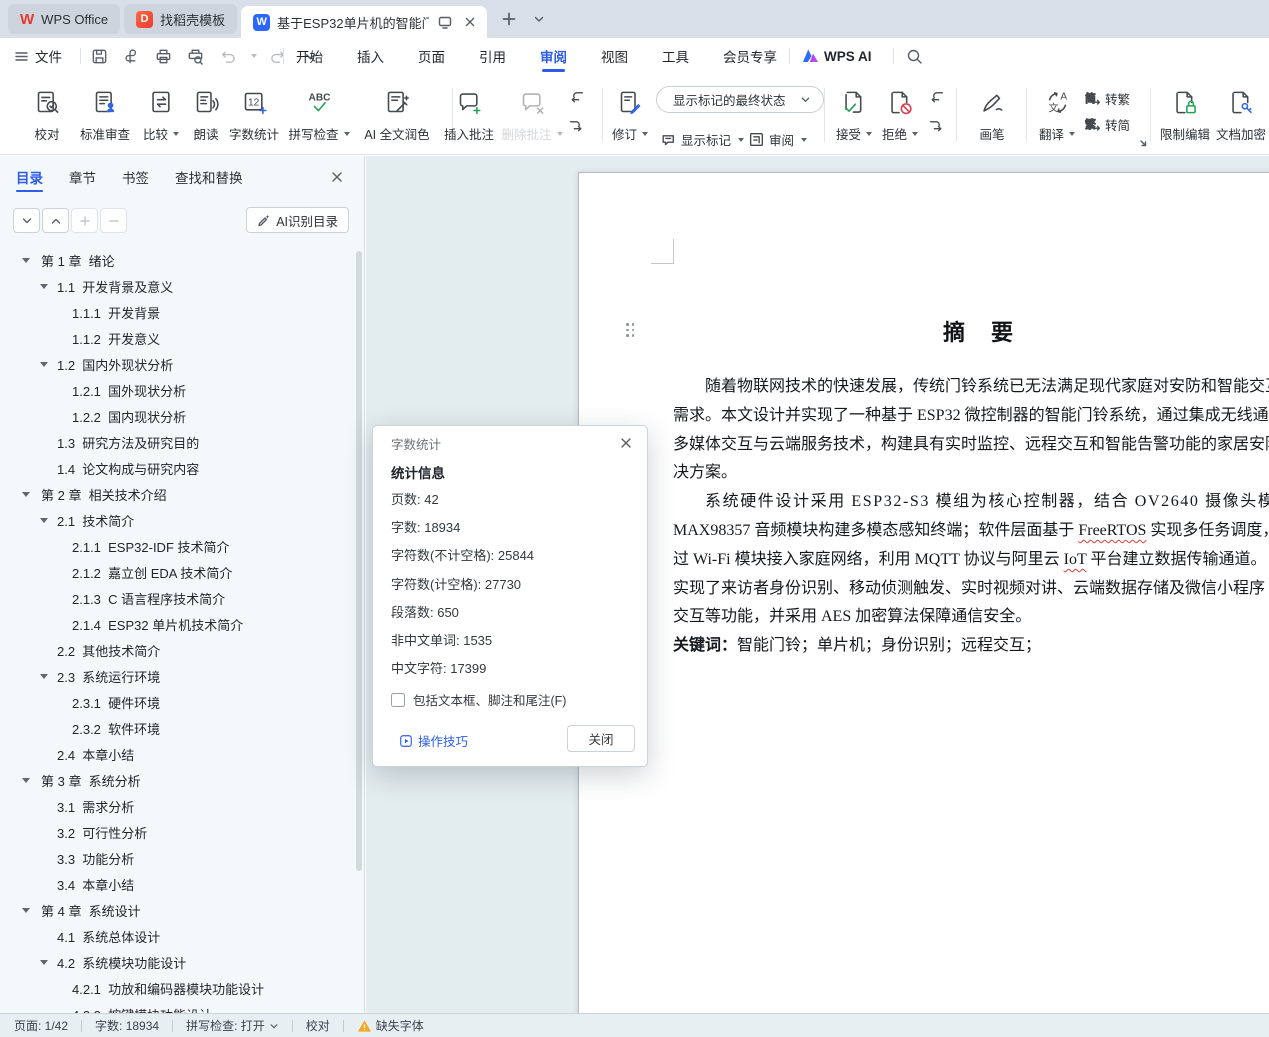 Image resolution: width=1269 pixels, height=1037 pixels. What do you see at coordinates (1185, 113) in the screenshot?
I see `restrict-editing-button: 限制编辑` at bounding box center [1185, 113].